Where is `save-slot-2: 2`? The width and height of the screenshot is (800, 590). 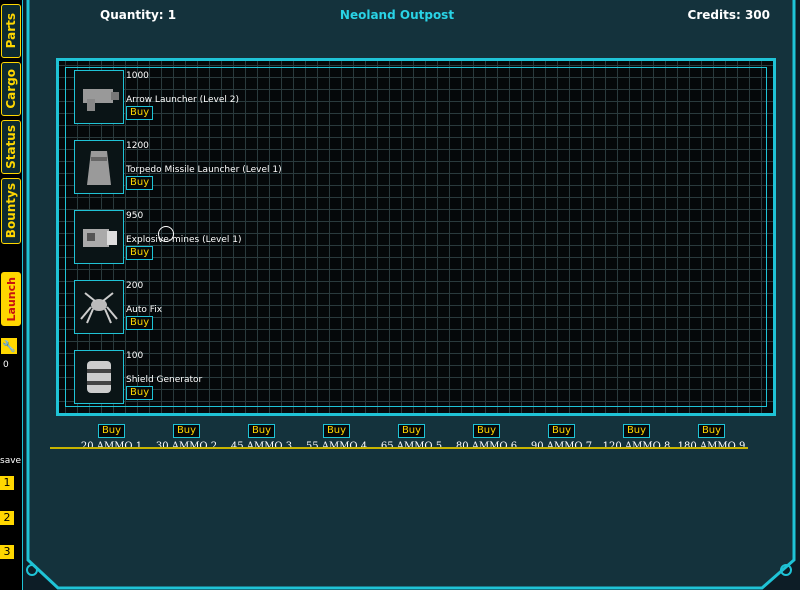 save-slot-2: 2 is located at coordinates (7, 518).